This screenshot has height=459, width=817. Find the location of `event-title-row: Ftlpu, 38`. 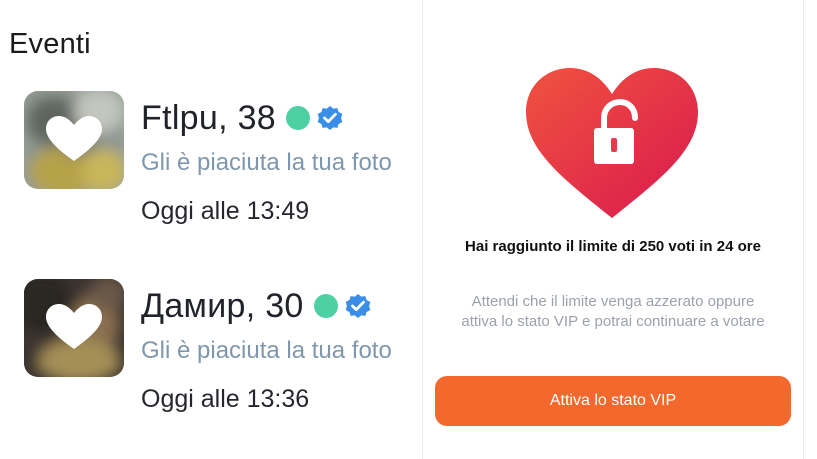

event-title-row: Ftlpu, 38 is located at coordinates (242, 118).